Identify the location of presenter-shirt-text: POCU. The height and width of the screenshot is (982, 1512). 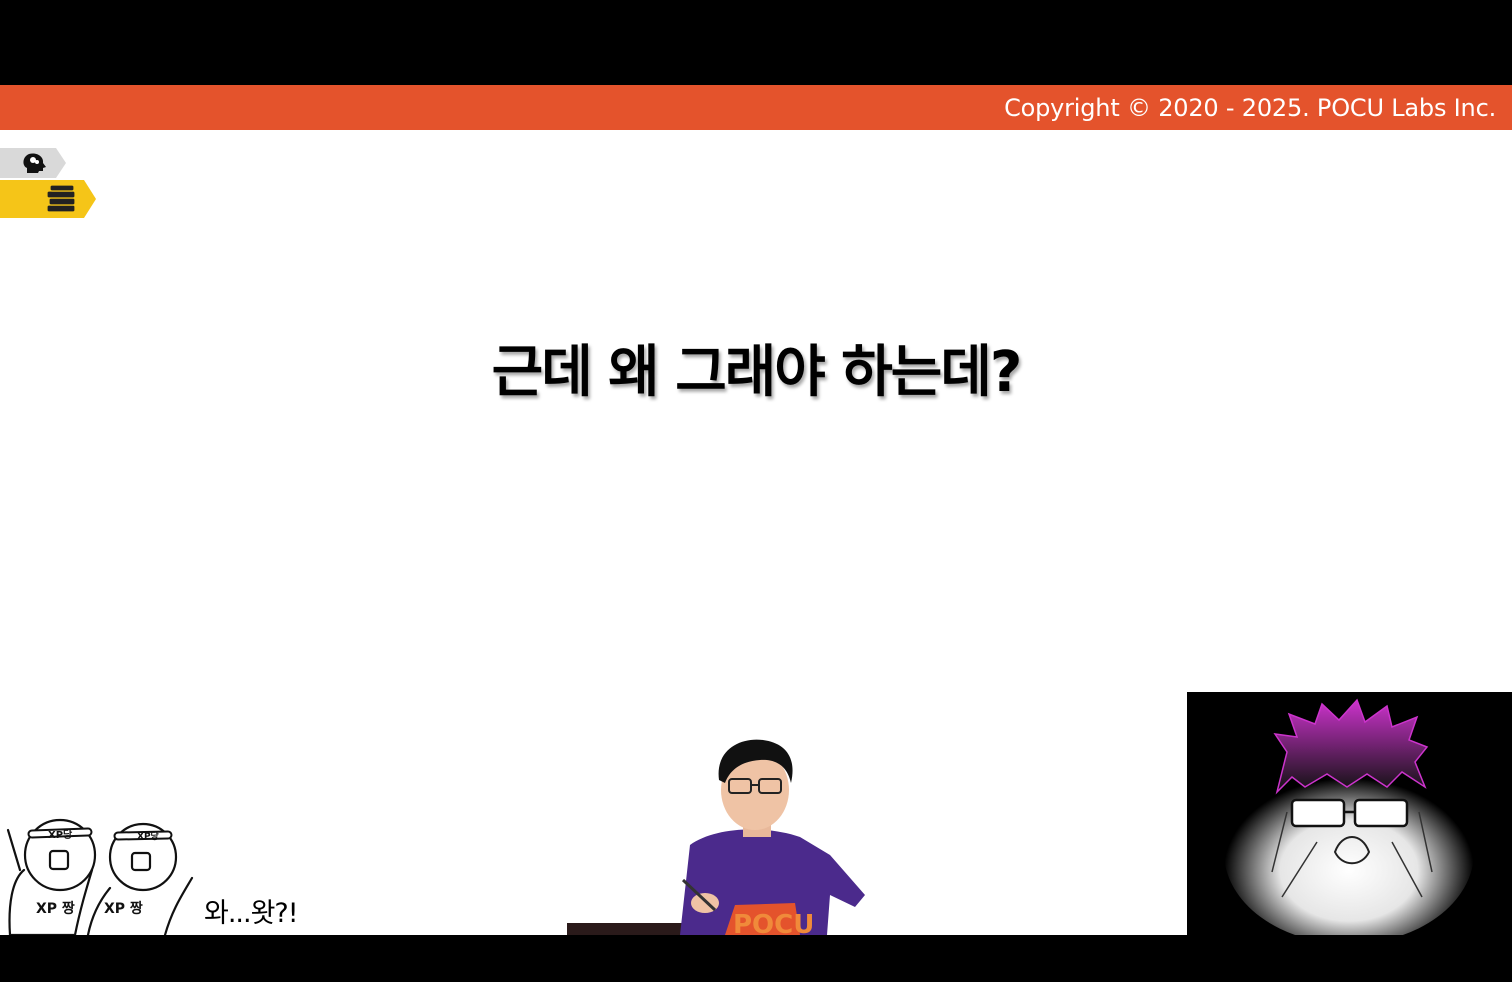
(773, 922).